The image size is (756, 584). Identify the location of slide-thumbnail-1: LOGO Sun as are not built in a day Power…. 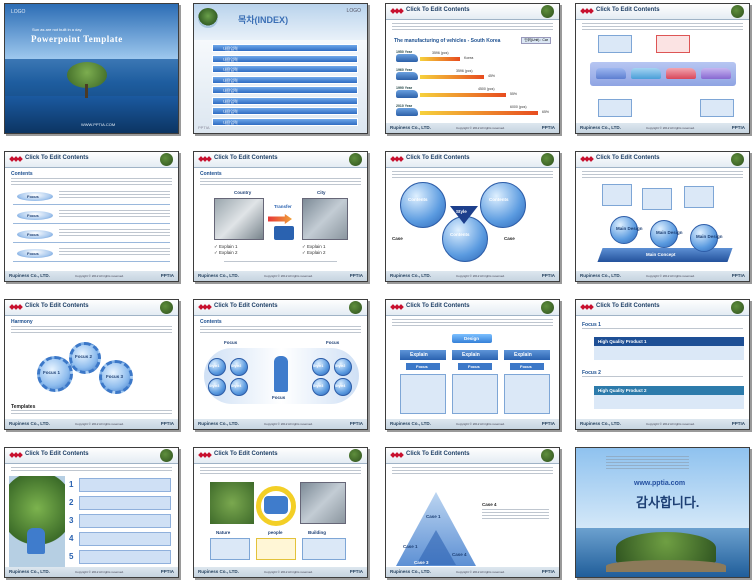
(91, 68).